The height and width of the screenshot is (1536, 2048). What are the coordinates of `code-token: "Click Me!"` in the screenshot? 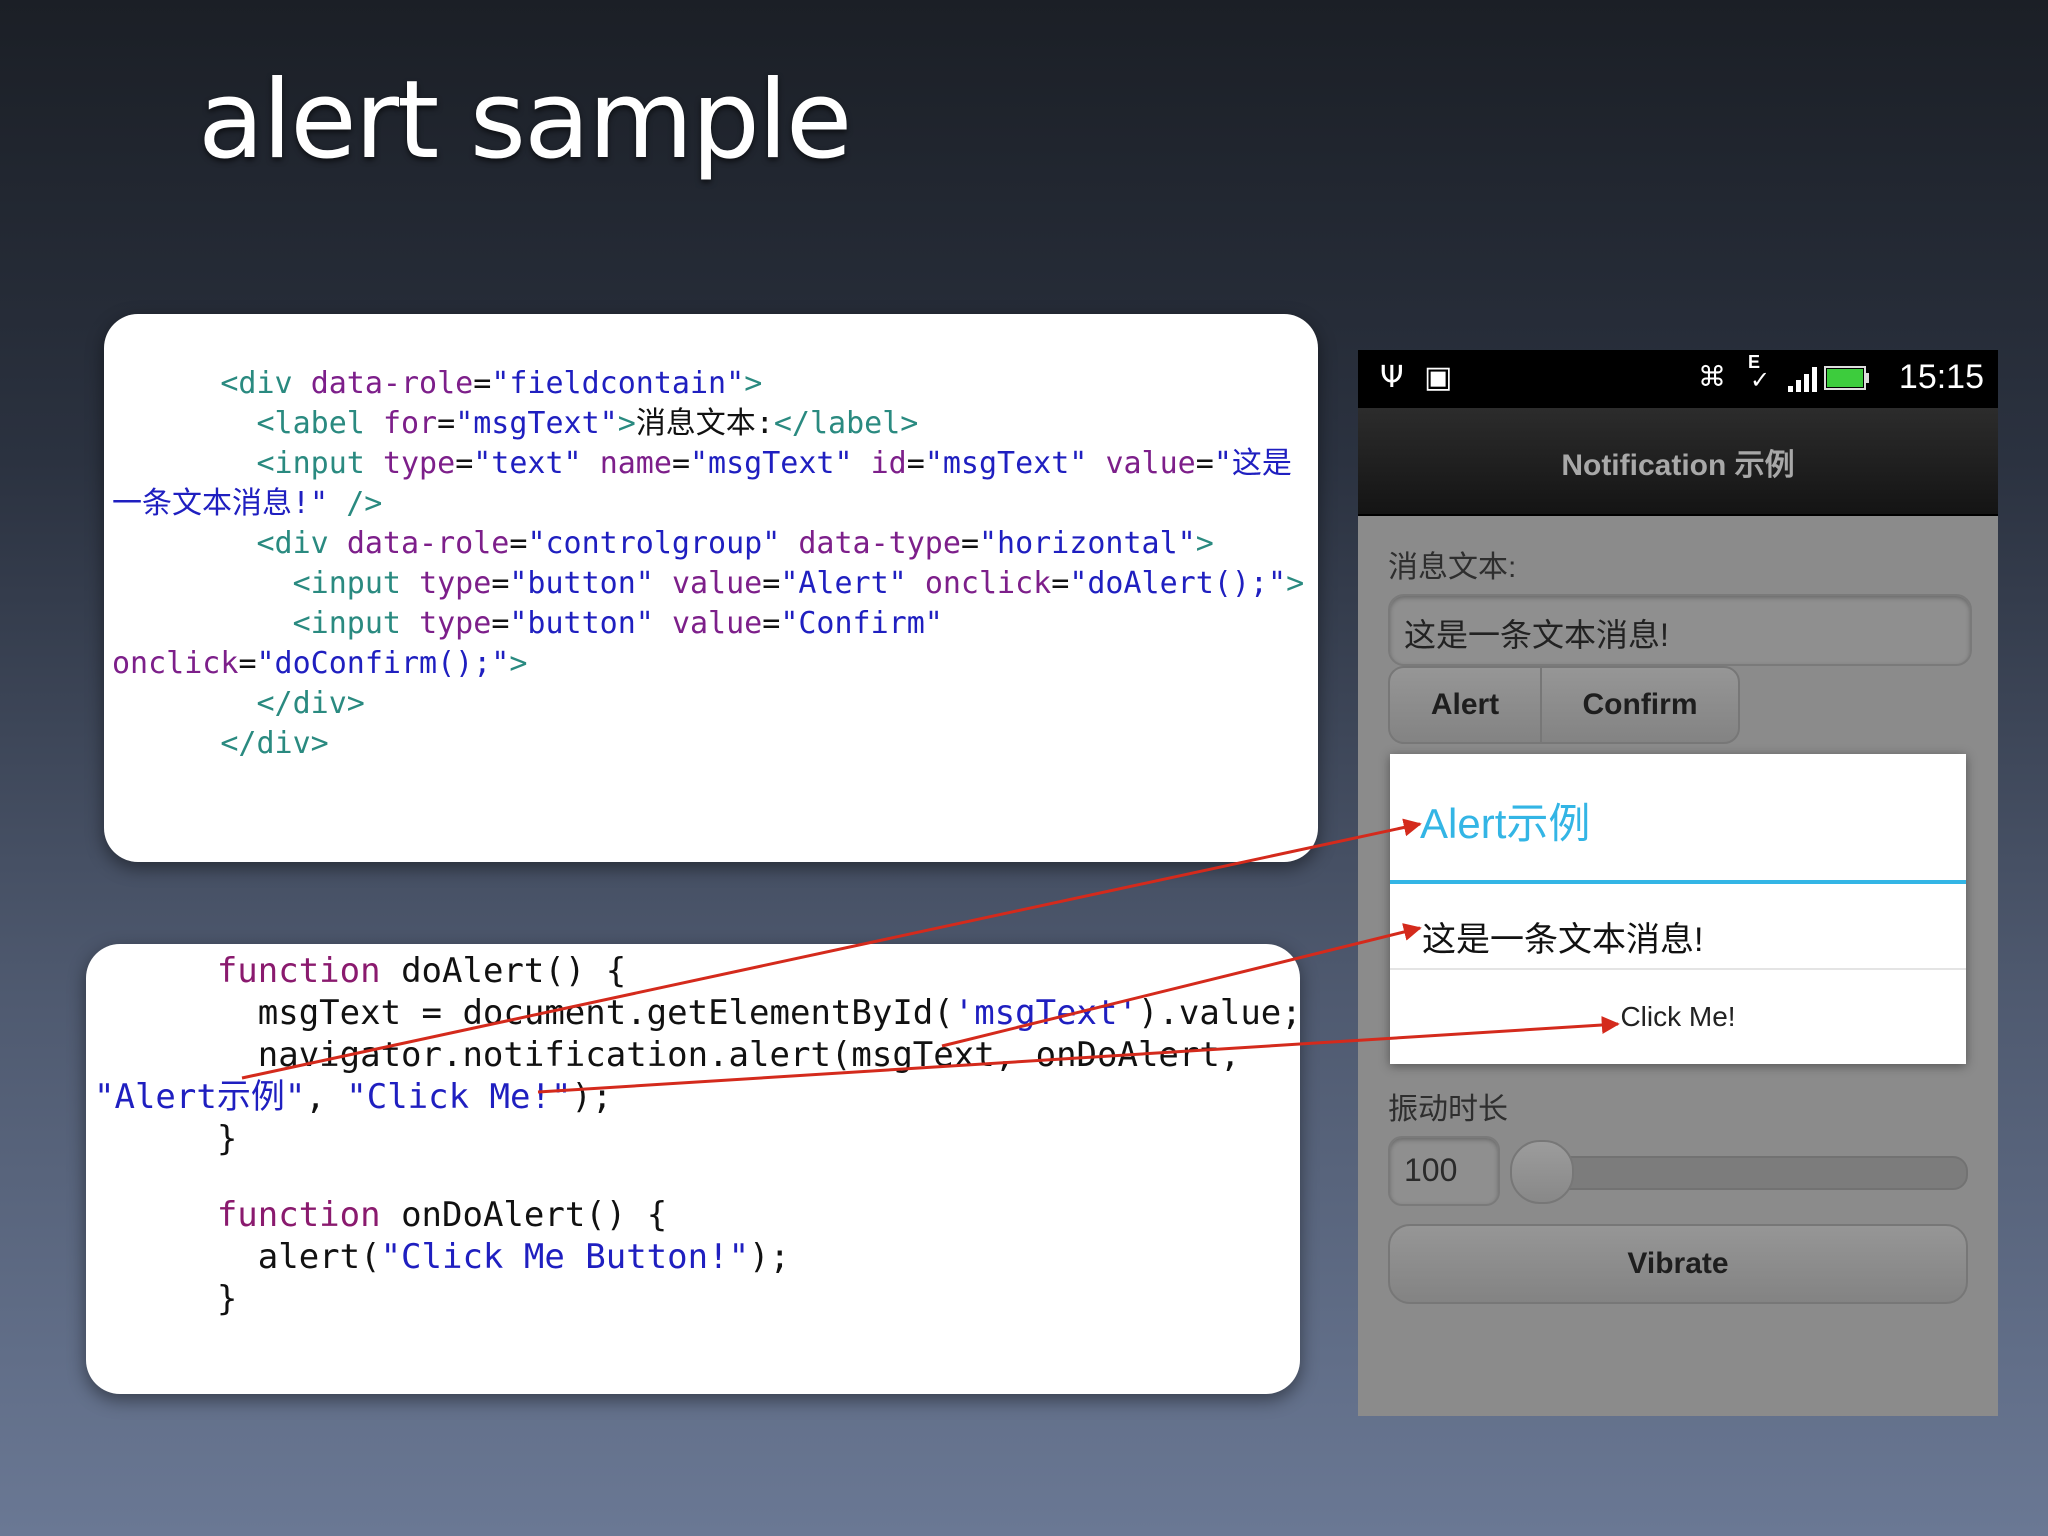 It's located at (459, 1097).